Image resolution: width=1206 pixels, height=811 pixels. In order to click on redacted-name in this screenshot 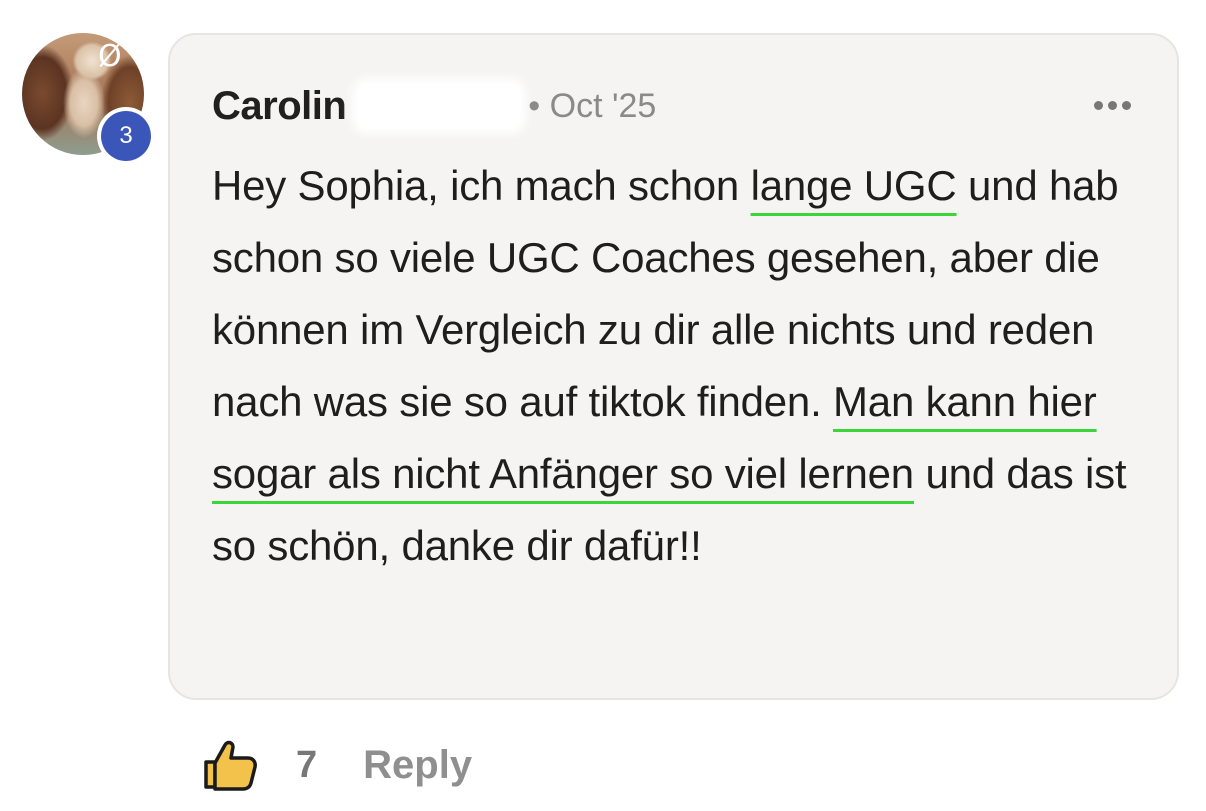, I will do `click(439, 106)`.